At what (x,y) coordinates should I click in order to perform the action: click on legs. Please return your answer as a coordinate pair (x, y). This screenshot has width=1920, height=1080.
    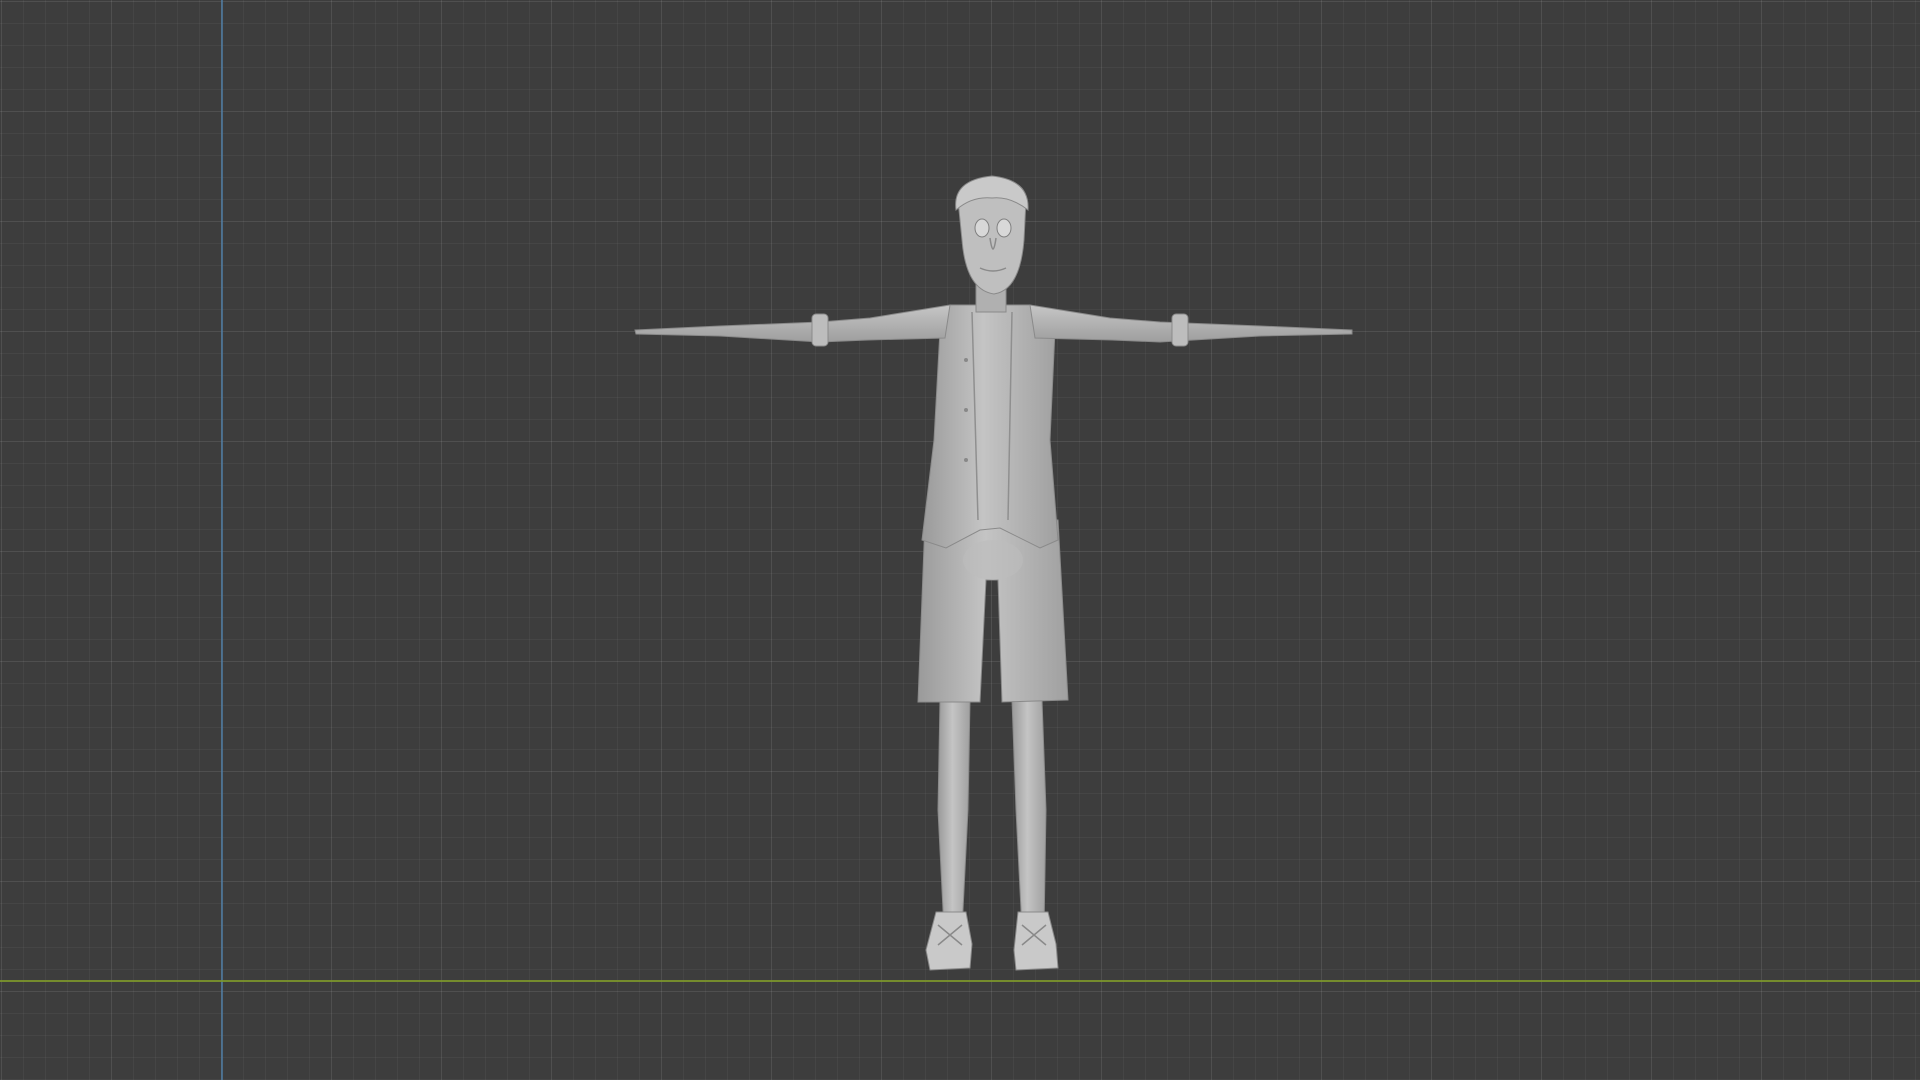
    Looking at the image, I should click on (992, 815).